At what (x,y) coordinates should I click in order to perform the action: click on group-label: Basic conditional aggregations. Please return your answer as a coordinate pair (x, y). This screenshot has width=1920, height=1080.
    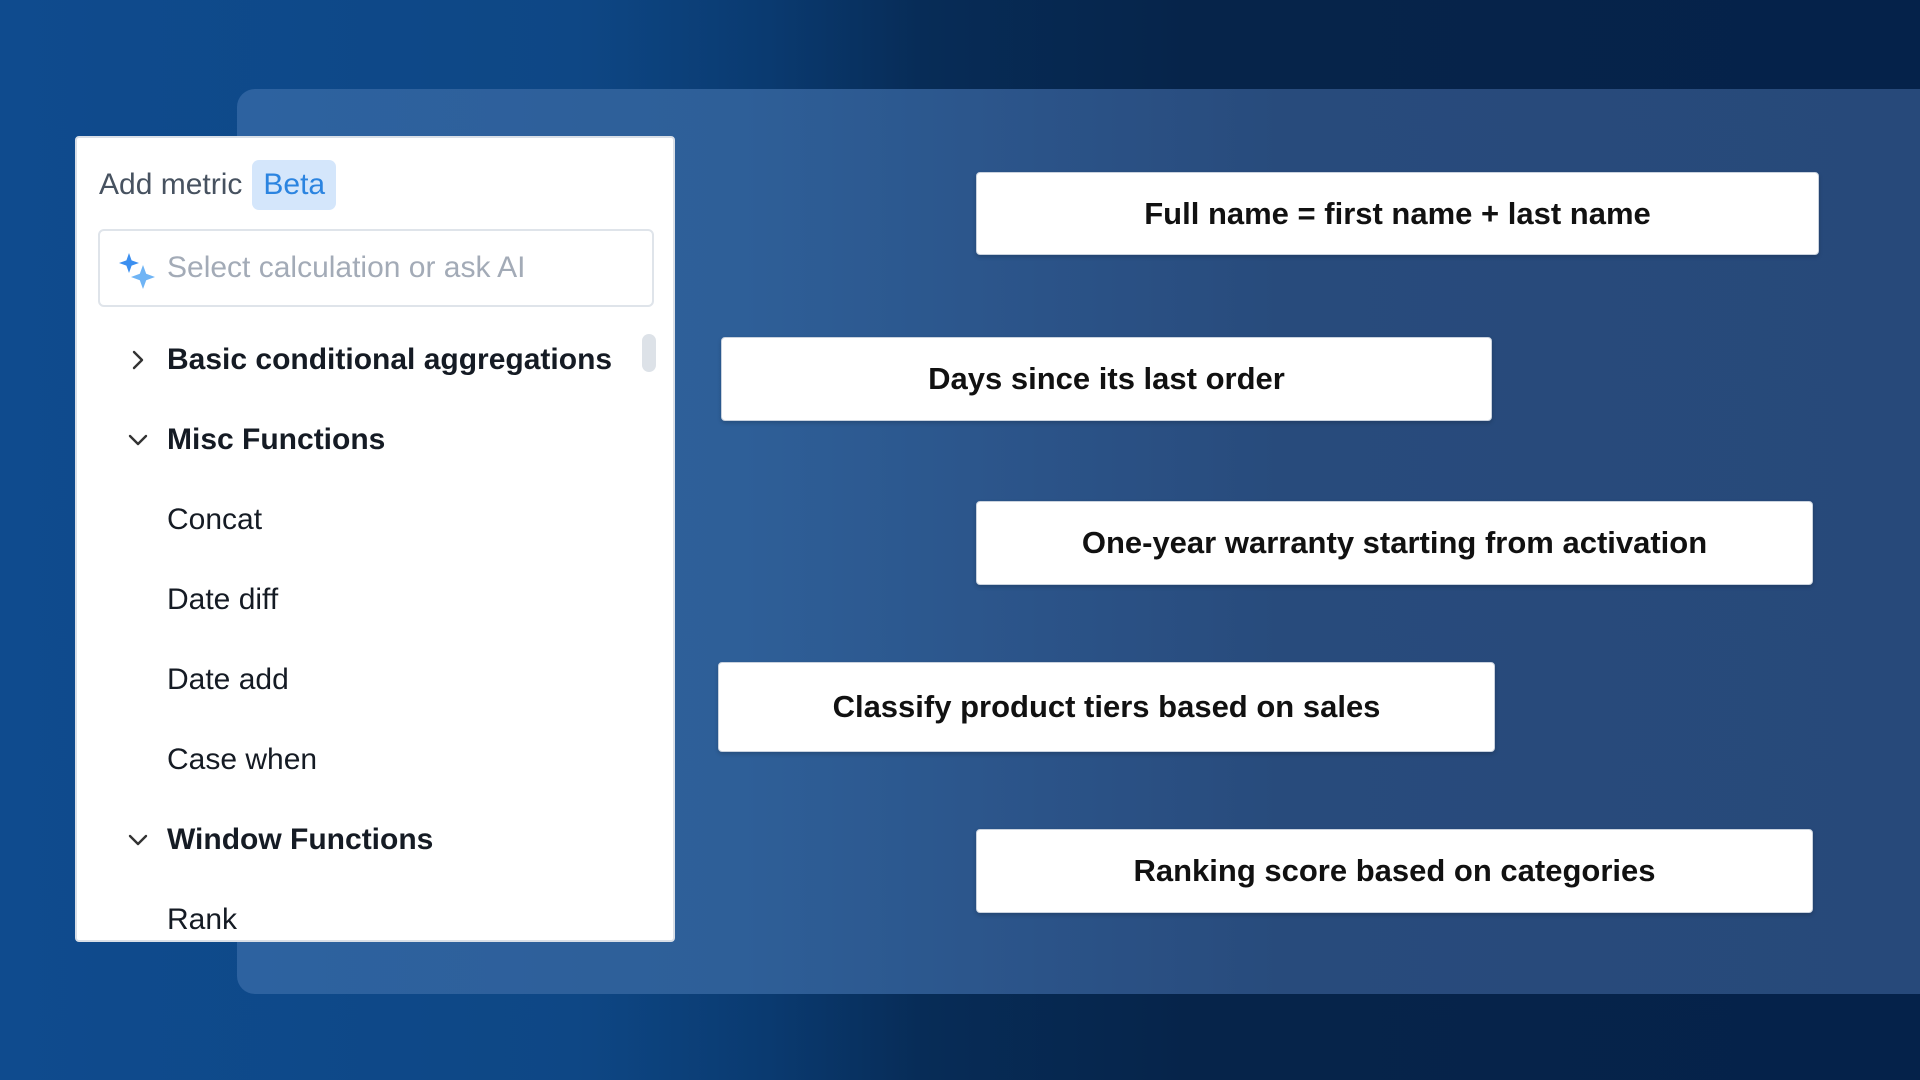
    Looking at the image, I should click on (390, 359).